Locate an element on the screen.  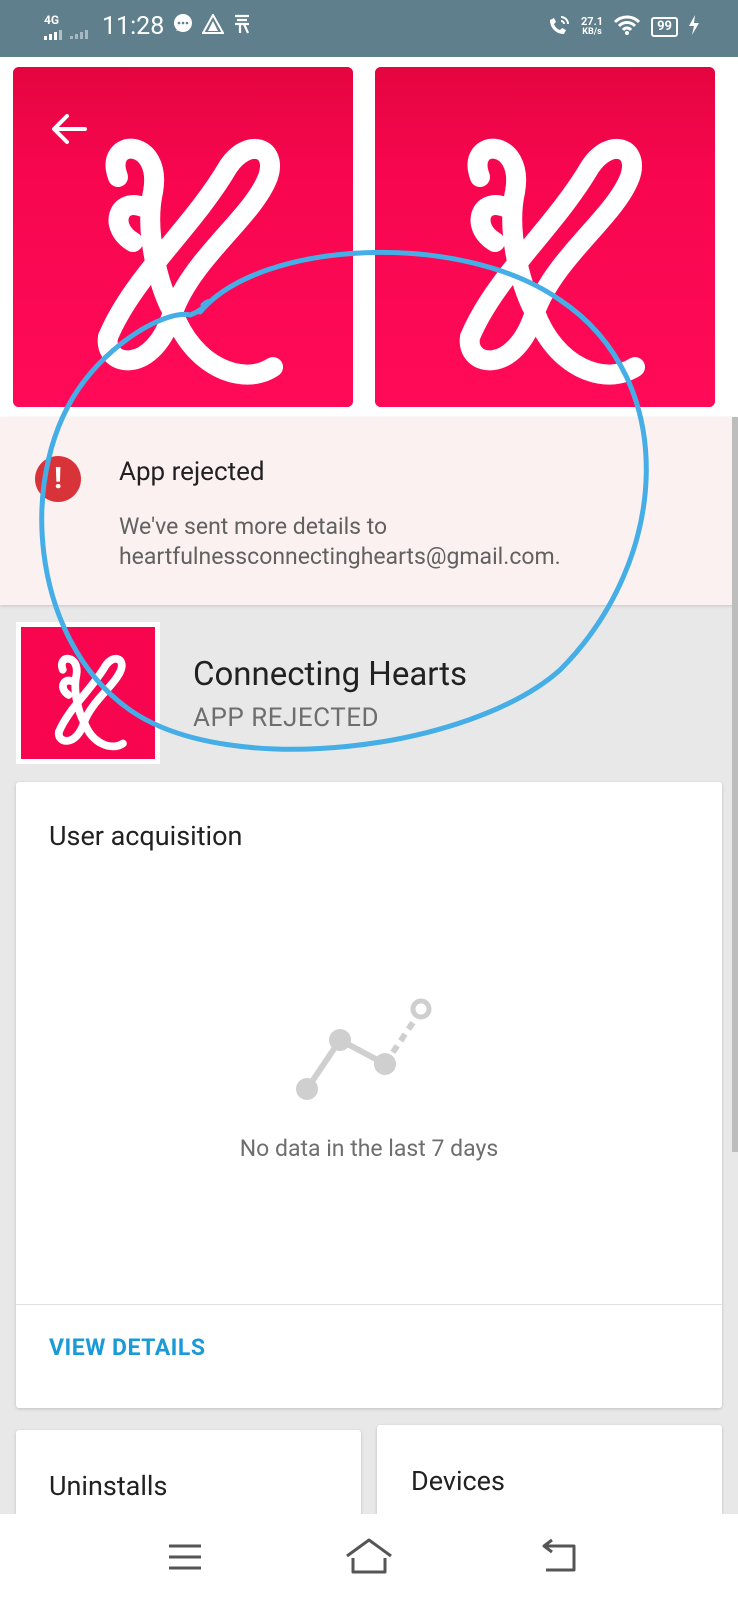
empty-chart-icon is located at coordinates (367, 1051).